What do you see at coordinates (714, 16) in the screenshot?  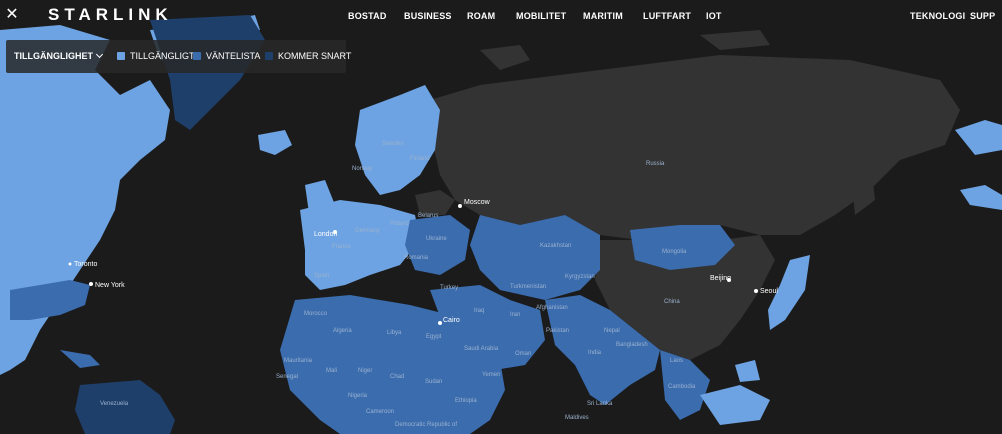 I see `nav-link-iot: IOT` at bounding box center [714, 16].